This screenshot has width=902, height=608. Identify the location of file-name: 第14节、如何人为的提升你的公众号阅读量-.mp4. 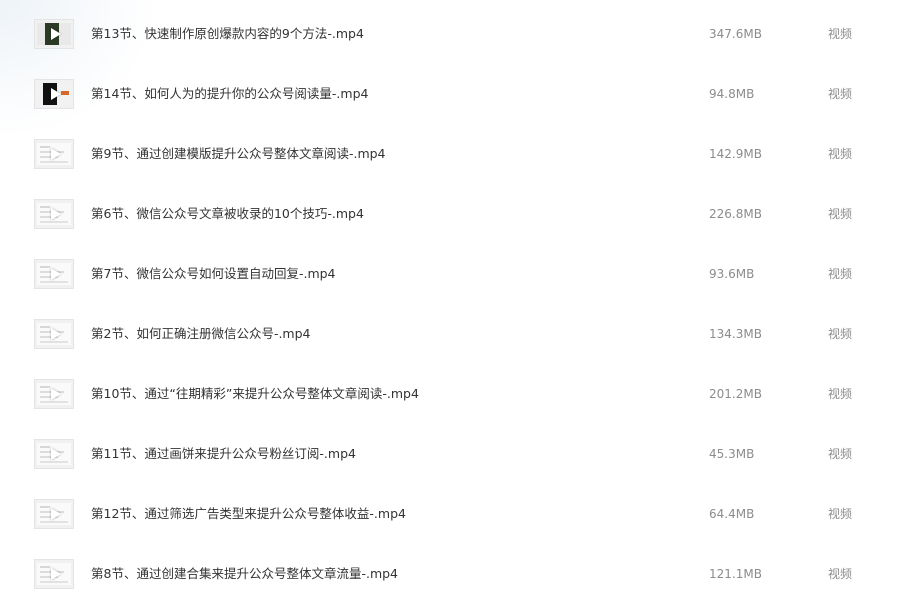
(229, 94).